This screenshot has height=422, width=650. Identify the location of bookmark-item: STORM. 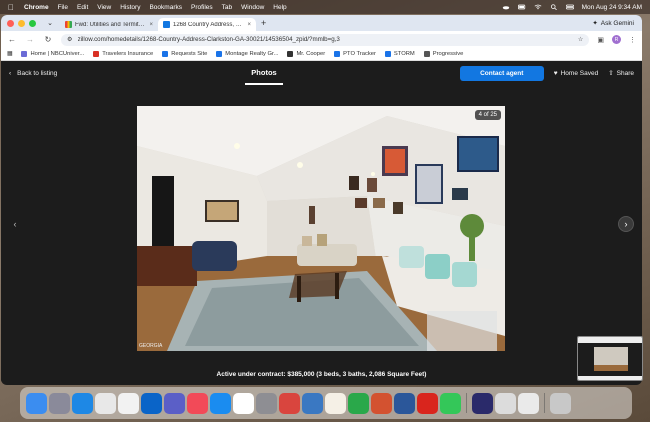
(399, 54).